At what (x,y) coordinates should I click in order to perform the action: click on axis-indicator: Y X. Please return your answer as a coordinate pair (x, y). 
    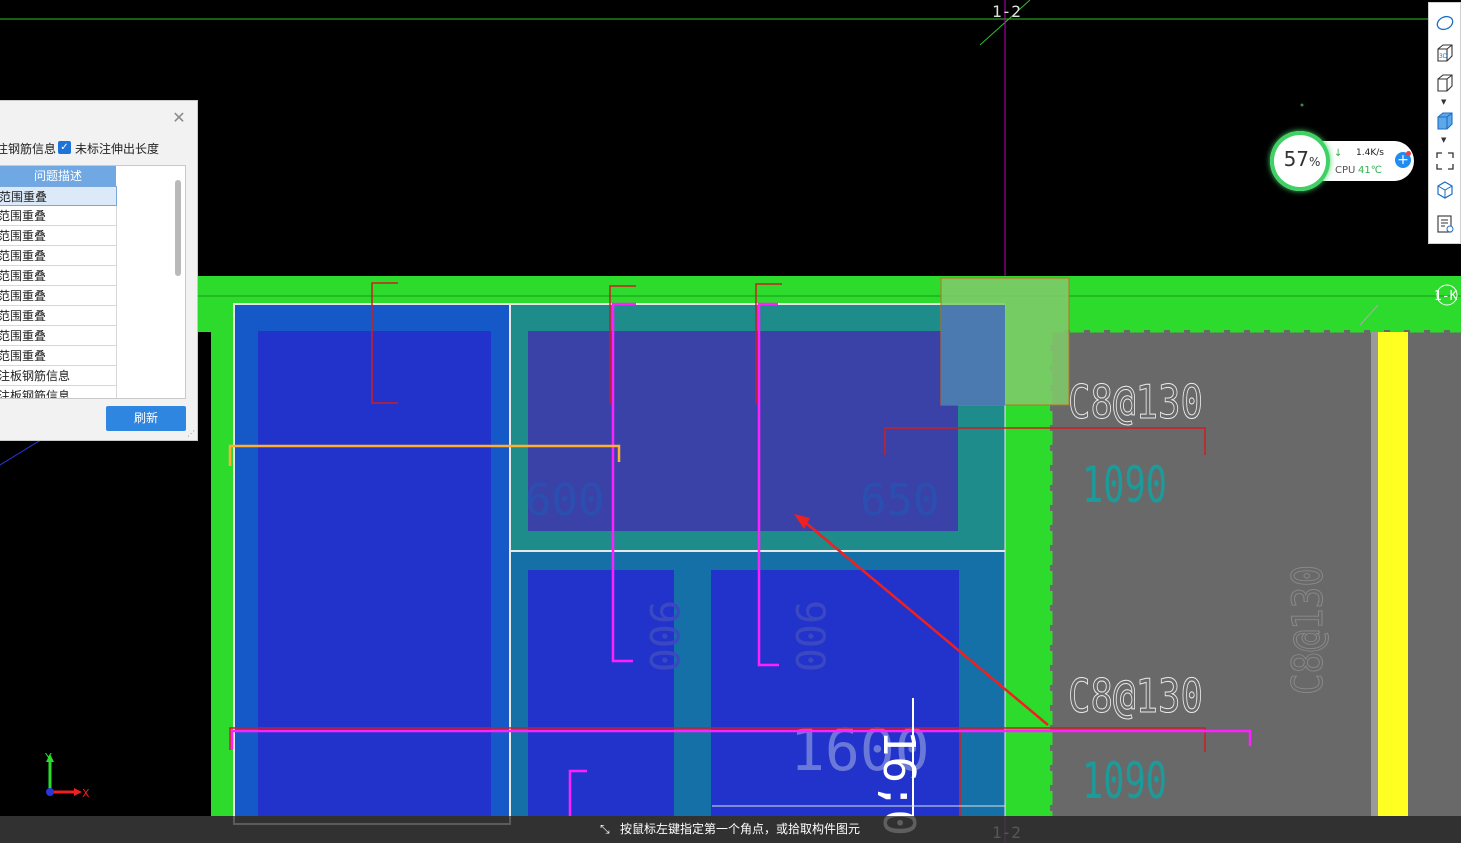
    Looking at the image, I should click on (67, 776).